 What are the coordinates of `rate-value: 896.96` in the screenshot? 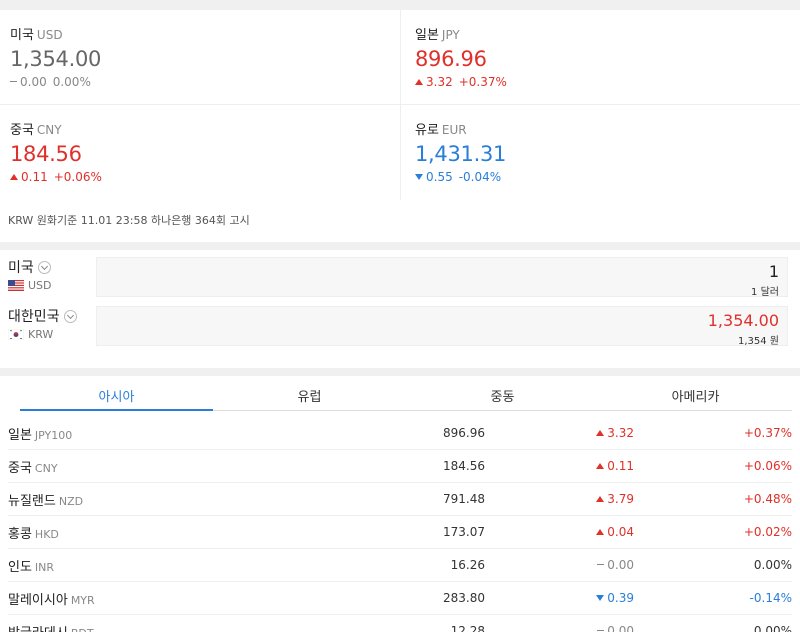 It's located at (451, 59).